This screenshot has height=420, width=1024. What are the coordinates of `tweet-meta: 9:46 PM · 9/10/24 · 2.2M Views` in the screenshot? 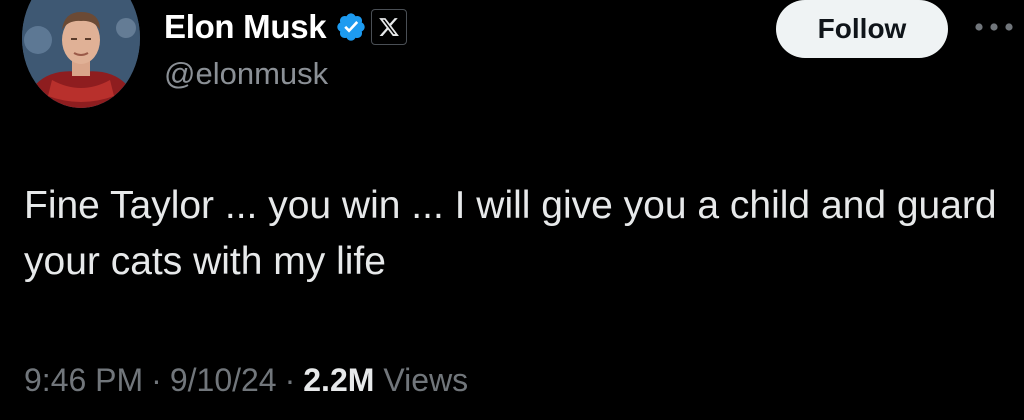 It's located at (246, 380).